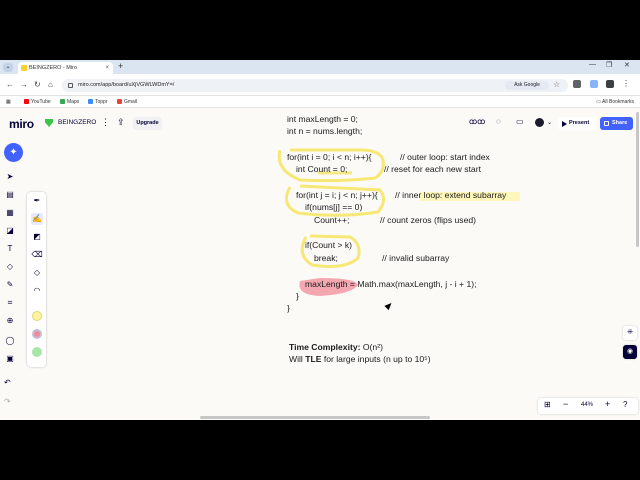 Image resolution: width=640 pixels, height=480 pixels. I want to click on code-line: if(Count > k), so click(329, 245).